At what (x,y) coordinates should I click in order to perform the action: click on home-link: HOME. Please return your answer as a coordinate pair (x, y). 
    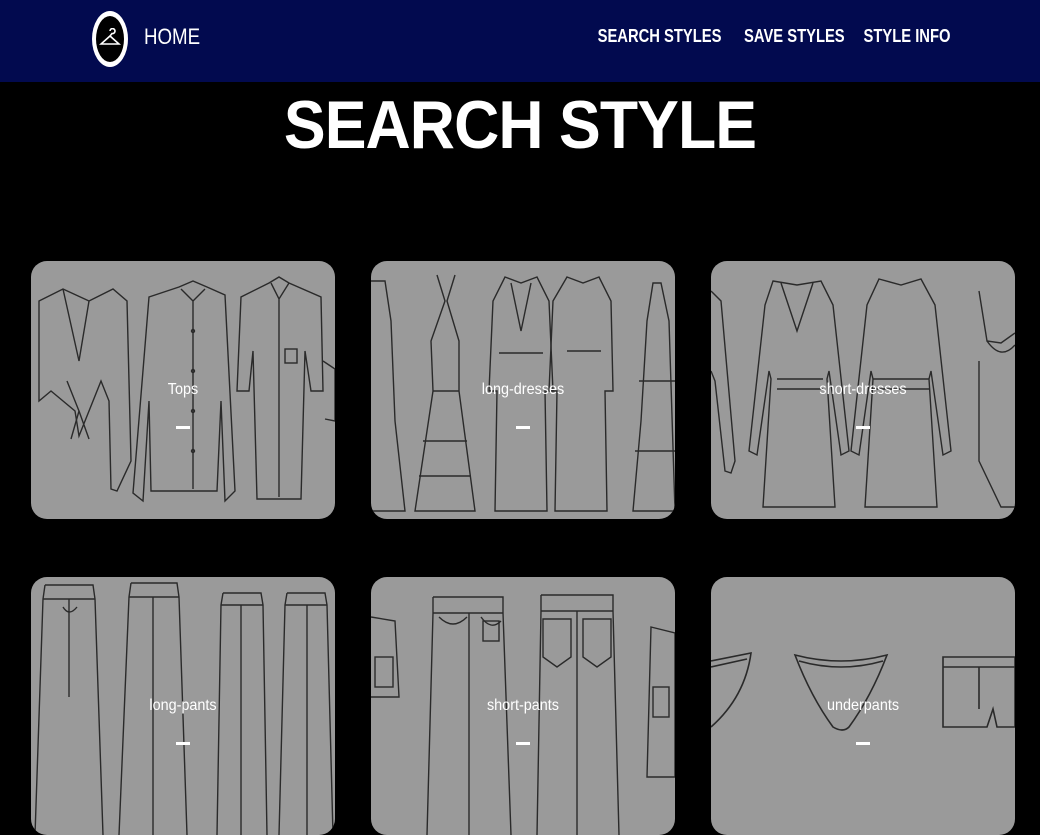
    Looking at the image, I should click on (172, 37).